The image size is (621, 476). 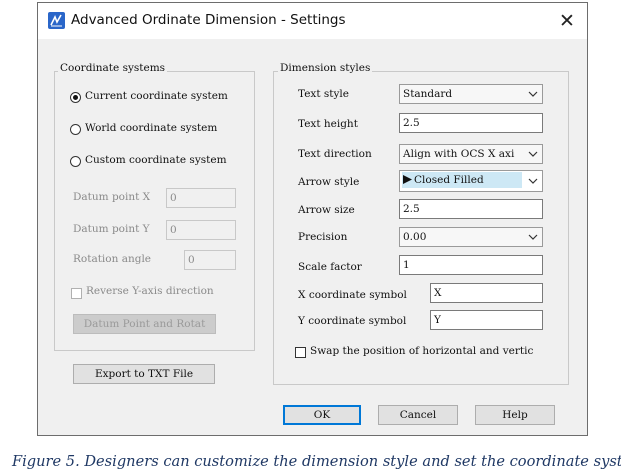 I want to click on datum-point-rotation-button: Datum Point and Rotat, so click(x=144, y=324).